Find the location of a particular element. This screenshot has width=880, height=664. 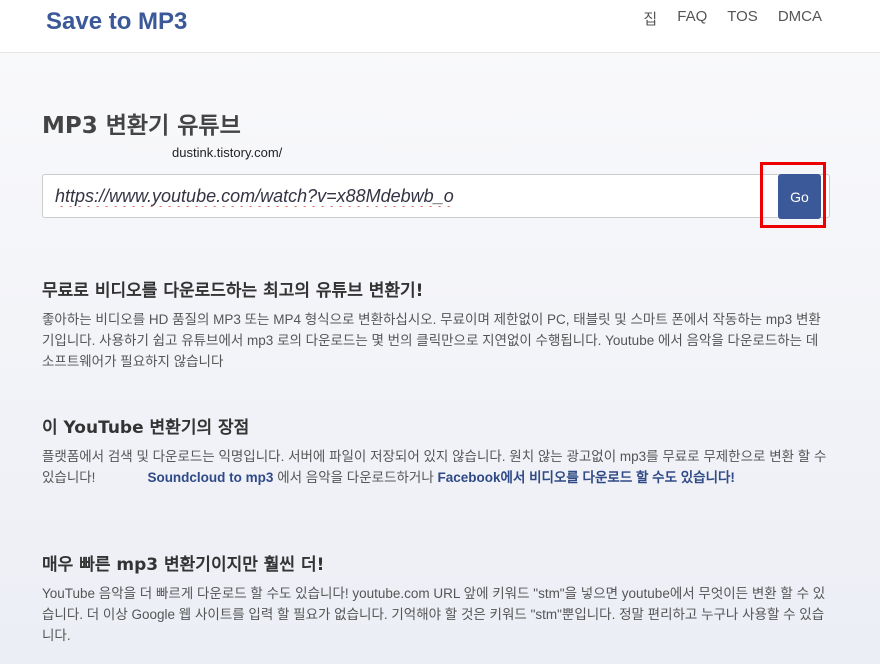

main-nav: 집 FAQ TOS DMCA is located at coordinates (732, 18).